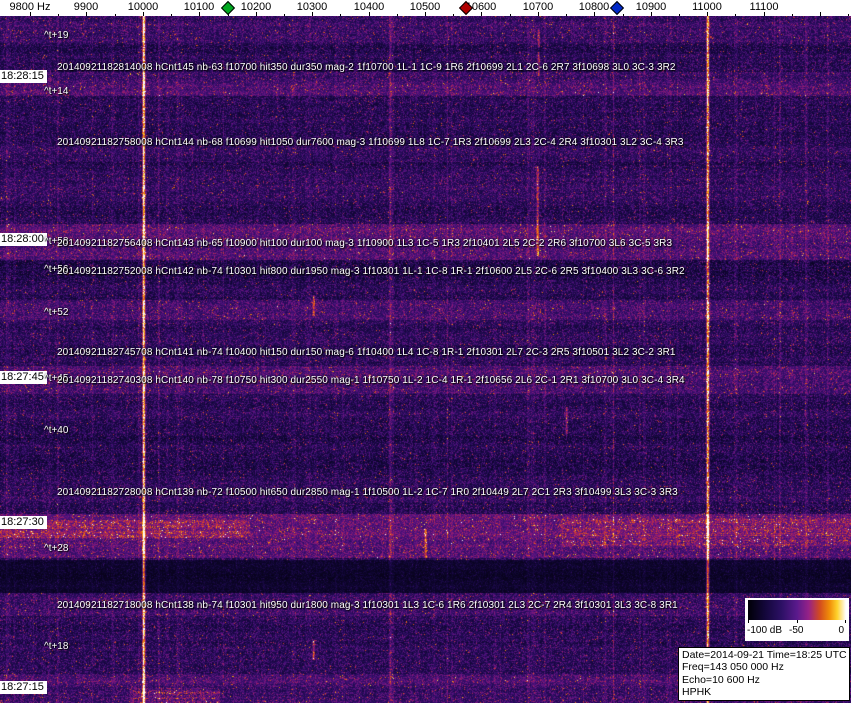 This screenshot has width=851, height=703. What do you see at coordinates (312, 7) in the screenshot?
I see `freq-tick-label: 10300` at bounding box center [312, 7].